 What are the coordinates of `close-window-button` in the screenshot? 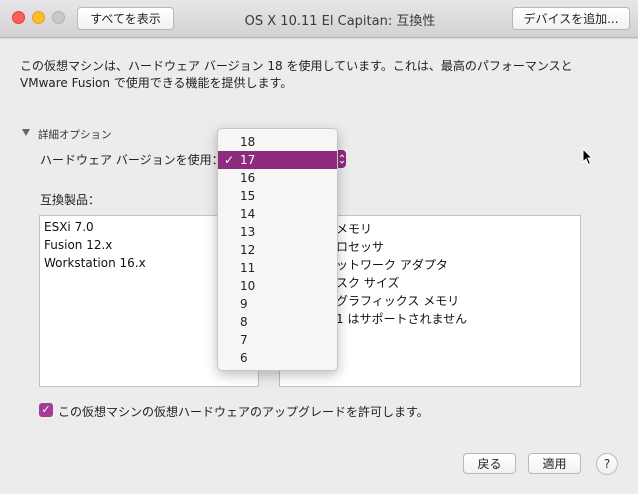 It's located at (18, 17).